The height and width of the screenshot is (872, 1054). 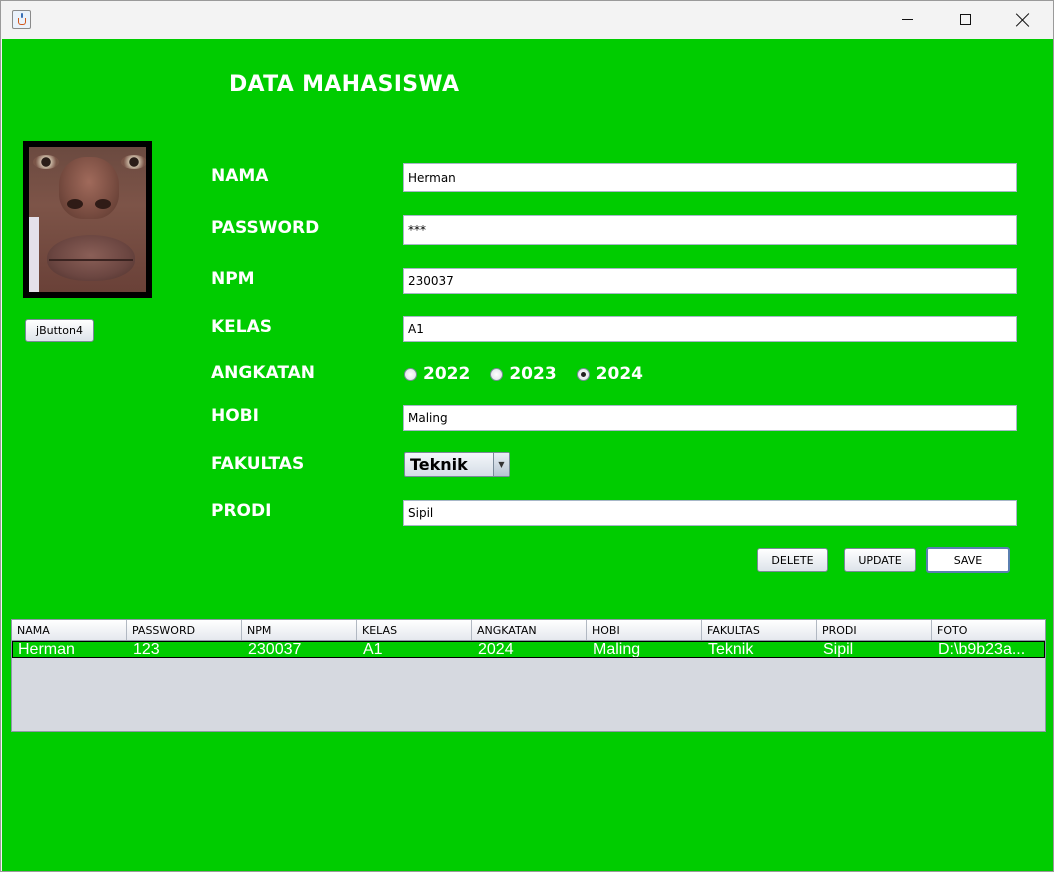 What do you see at coordinates (447, 374) in the screenshot?
I see `radio-label: 2022` at bounding box center [447, 374].